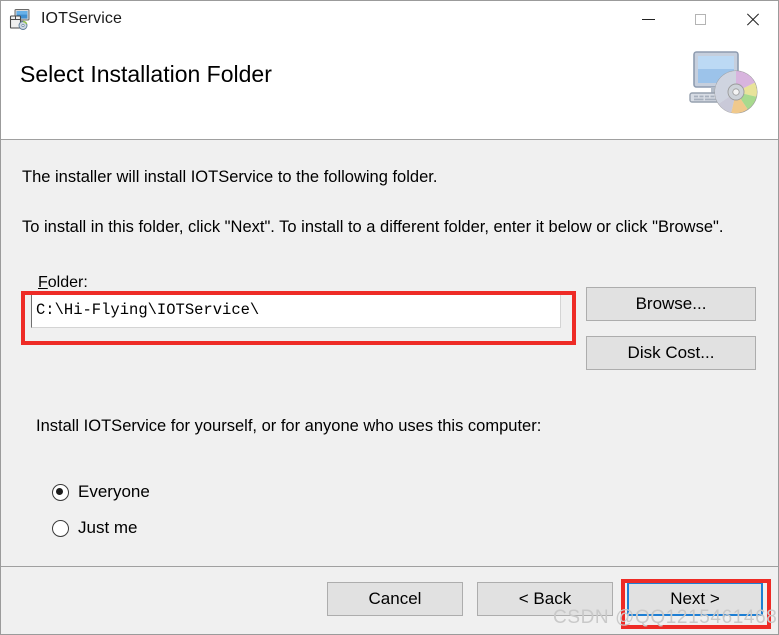 The height and width of the screenshot is (635, 779). I want to click on close-icon, so click(752, 19).